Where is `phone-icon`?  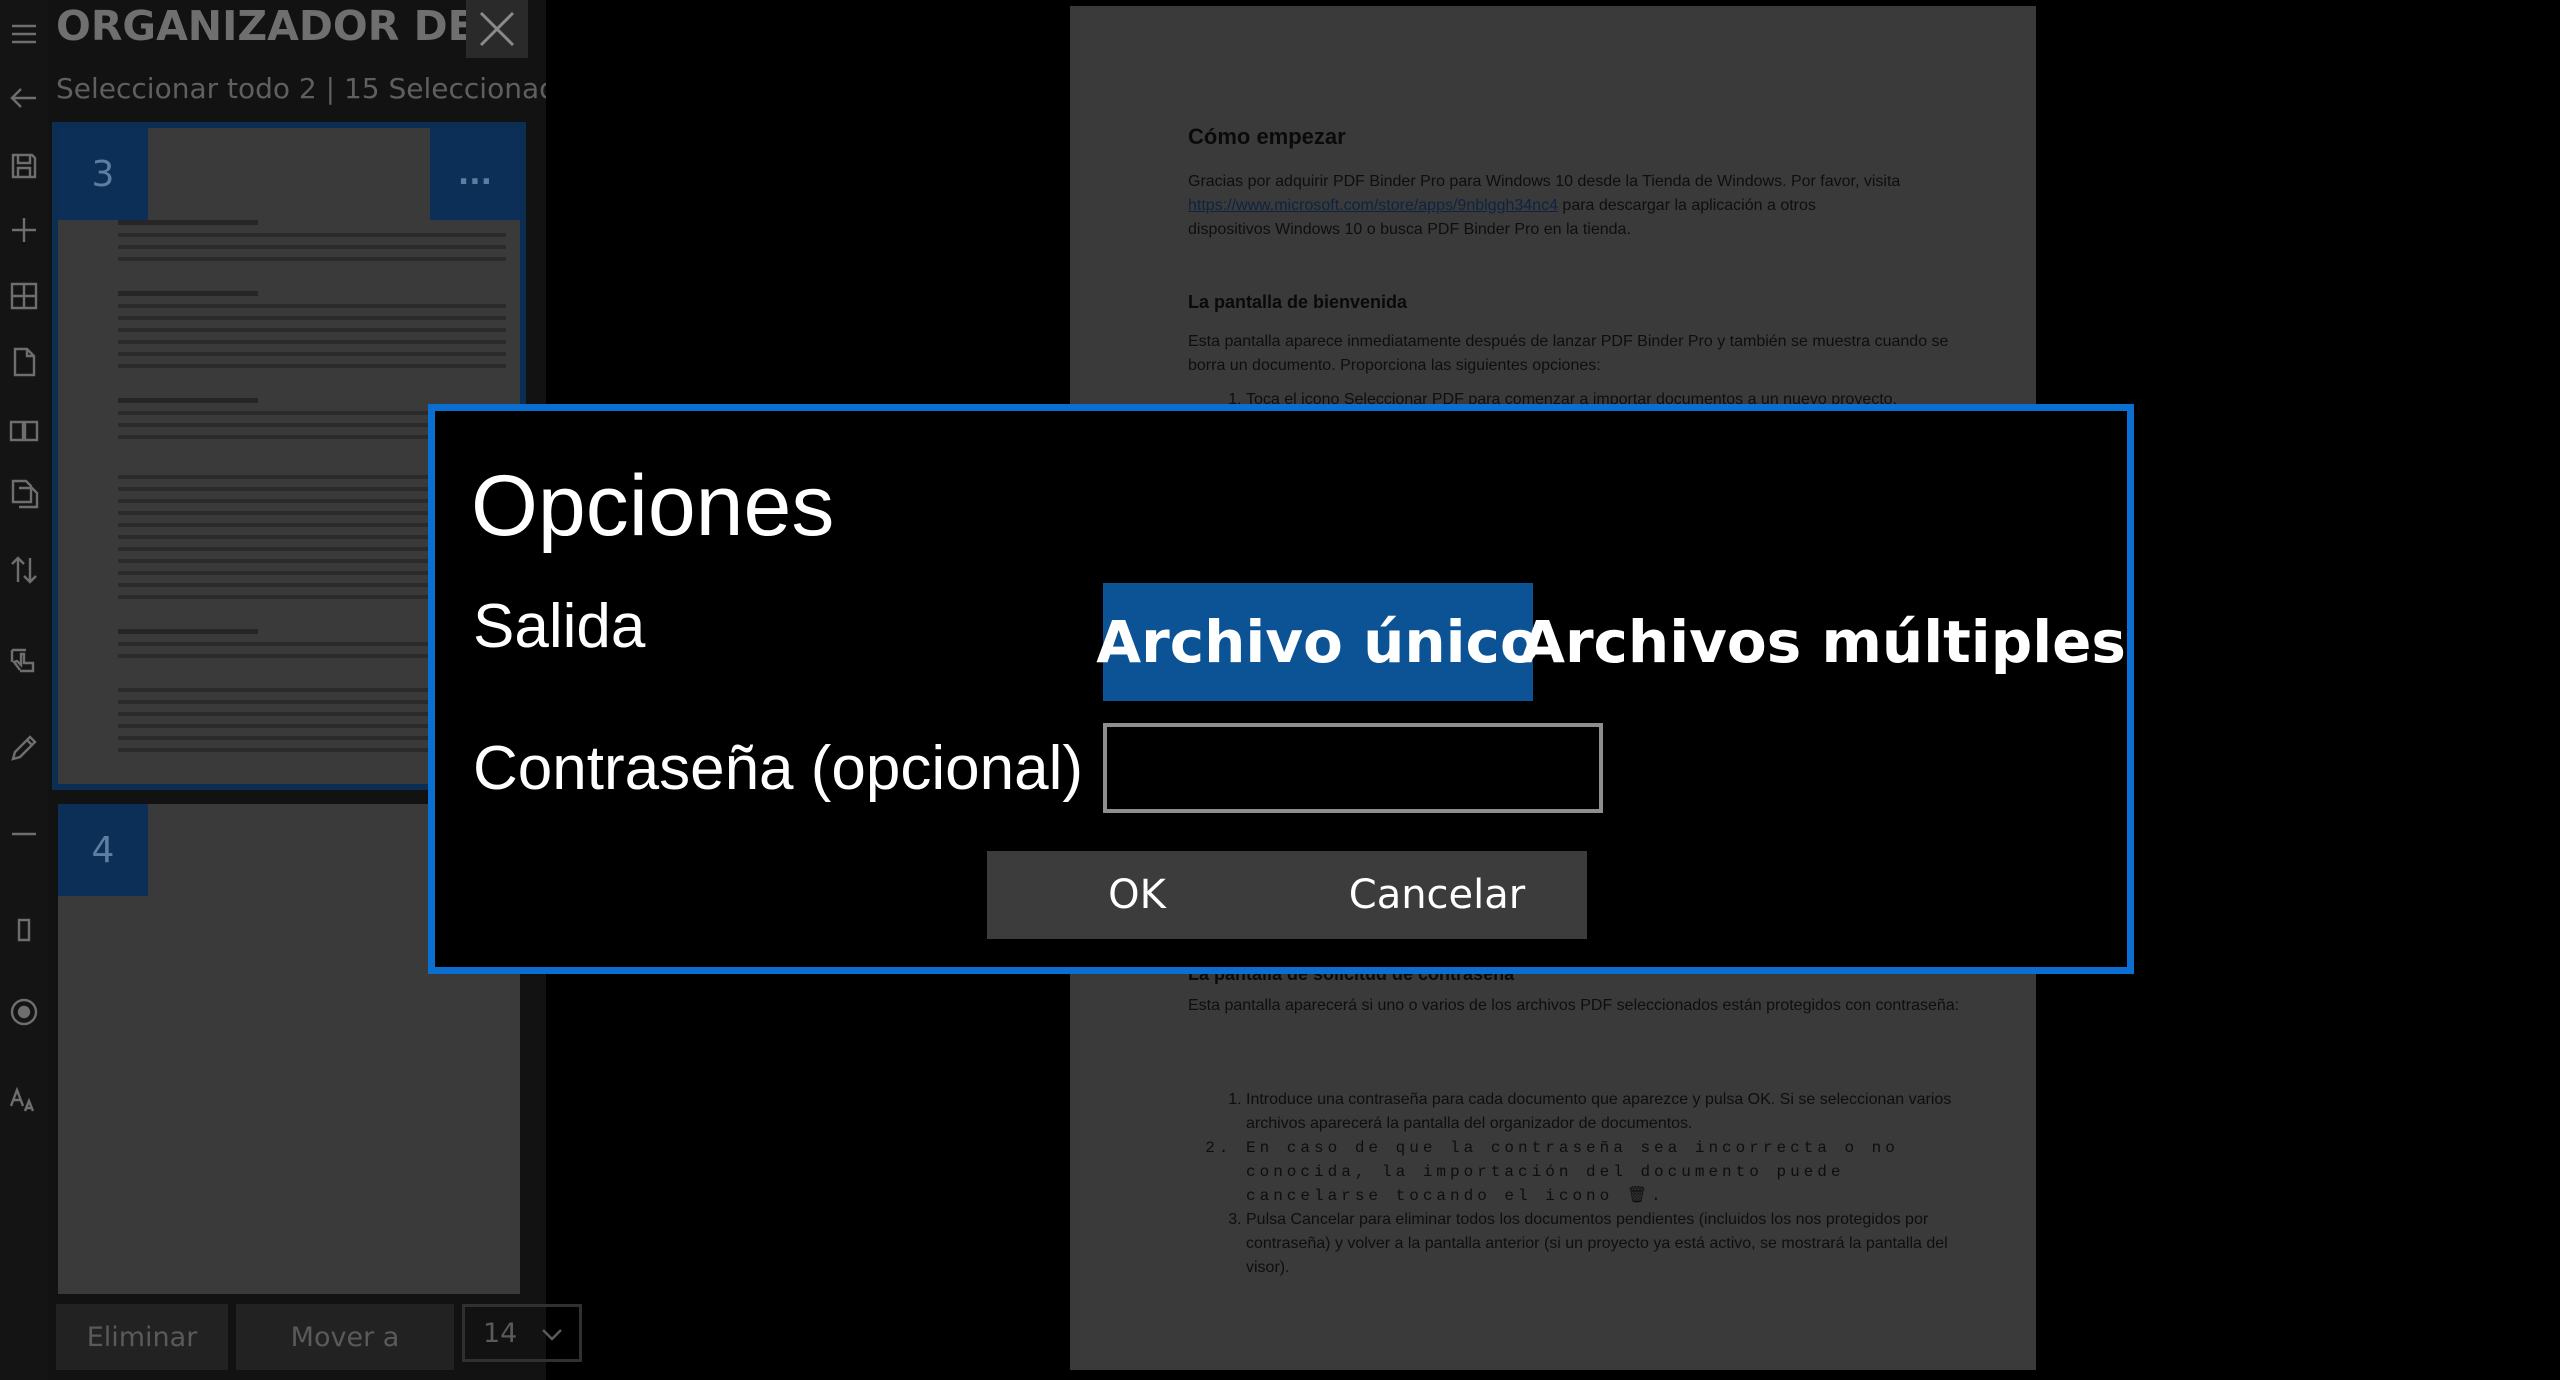
phone-icon is located at coordinates (24, 930).